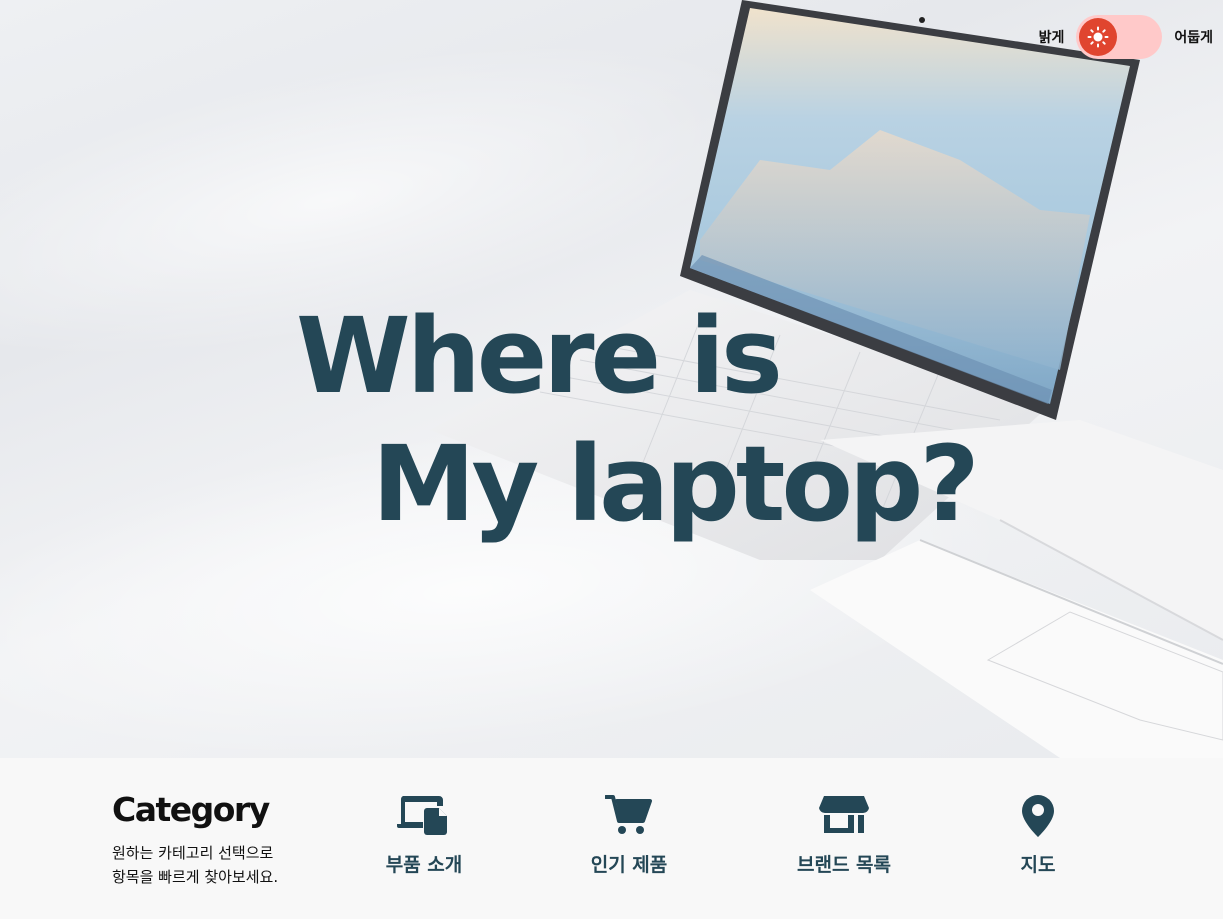  I want to click on light-mode-label: 밝게, so click(1052, 37).